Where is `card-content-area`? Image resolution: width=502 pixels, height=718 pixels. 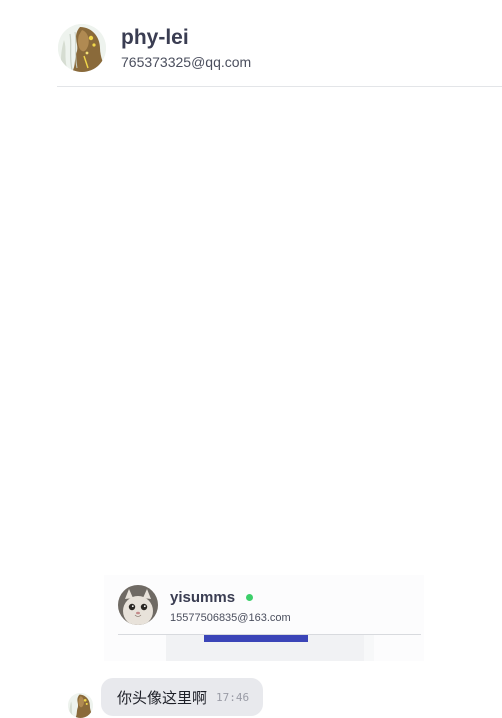
card-content-area is located at coordinates (270, 648).